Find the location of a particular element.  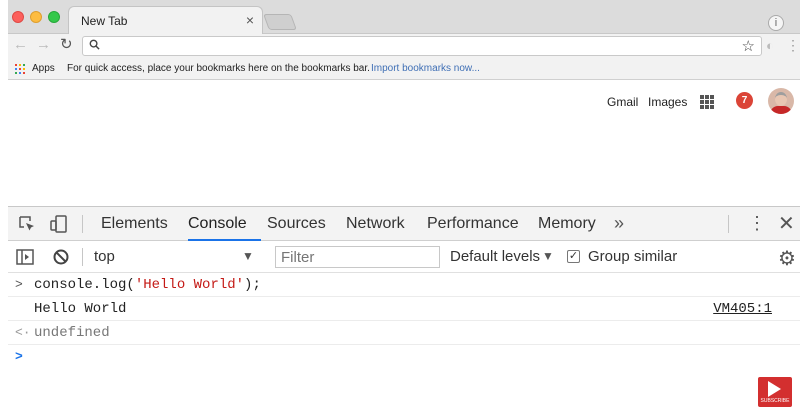

device-toolbar-icon is located at coordinates (59, 224).